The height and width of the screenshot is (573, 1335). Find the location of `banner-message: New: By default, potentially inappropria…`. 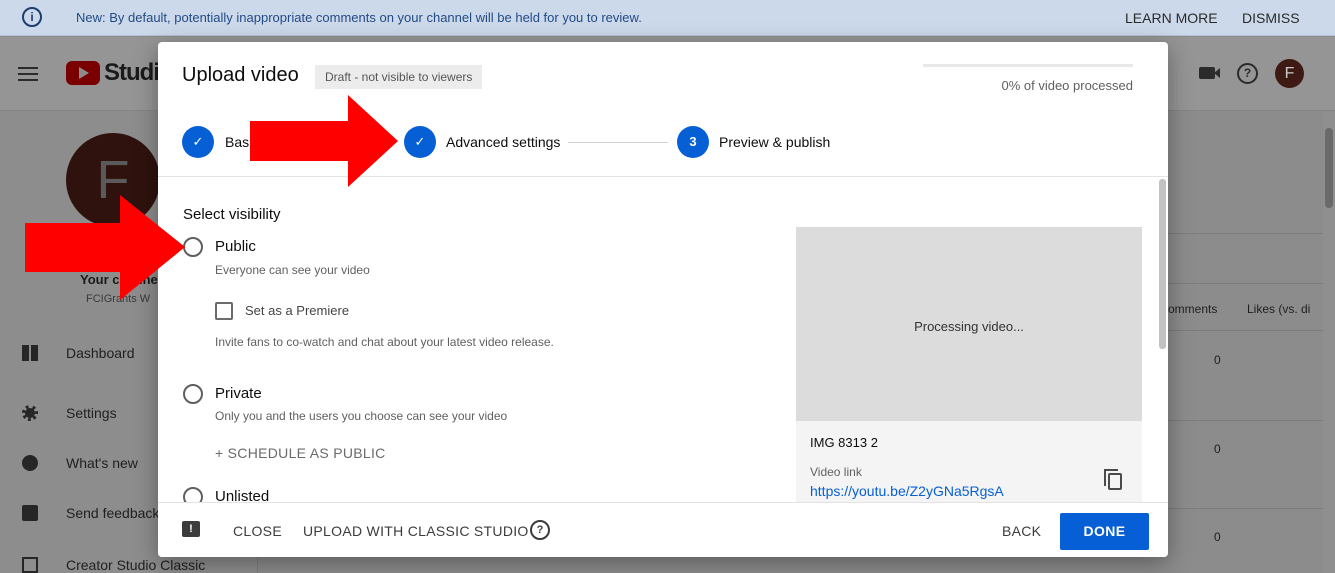

banner-message: New: By default, potentially inappropria… is located at coordinates (359, 17).